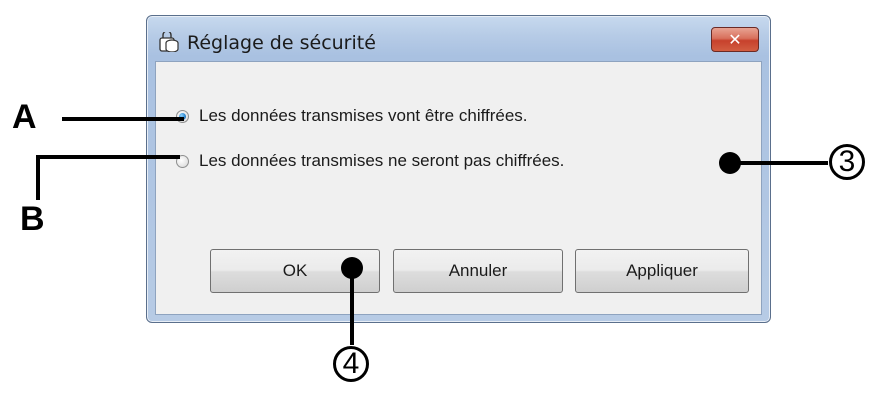 The width and height of the screenshot is (880, 401). What do you see at coordinates (847, 162) in the screenshot?
I see `callout-3: 3` at bounding box center [847, 162].